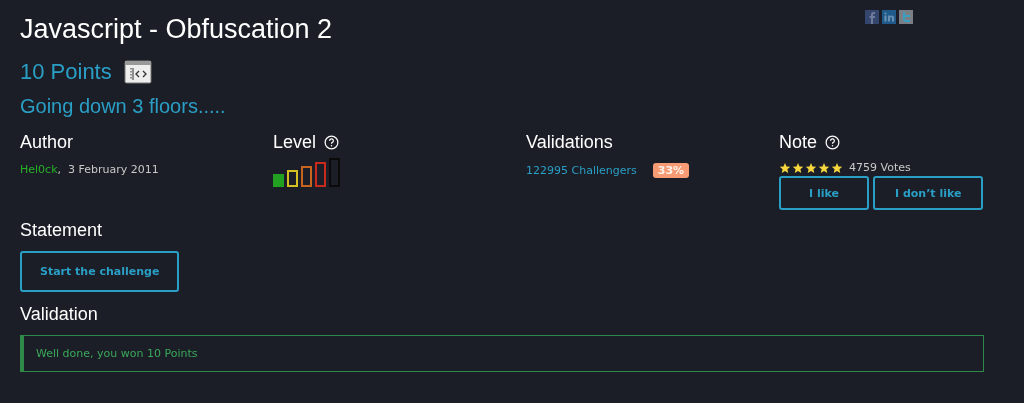 The height and width of the screenshot is (403, 1024). I want to click on publish-date: , 3 February 2011, so click(108, 169).